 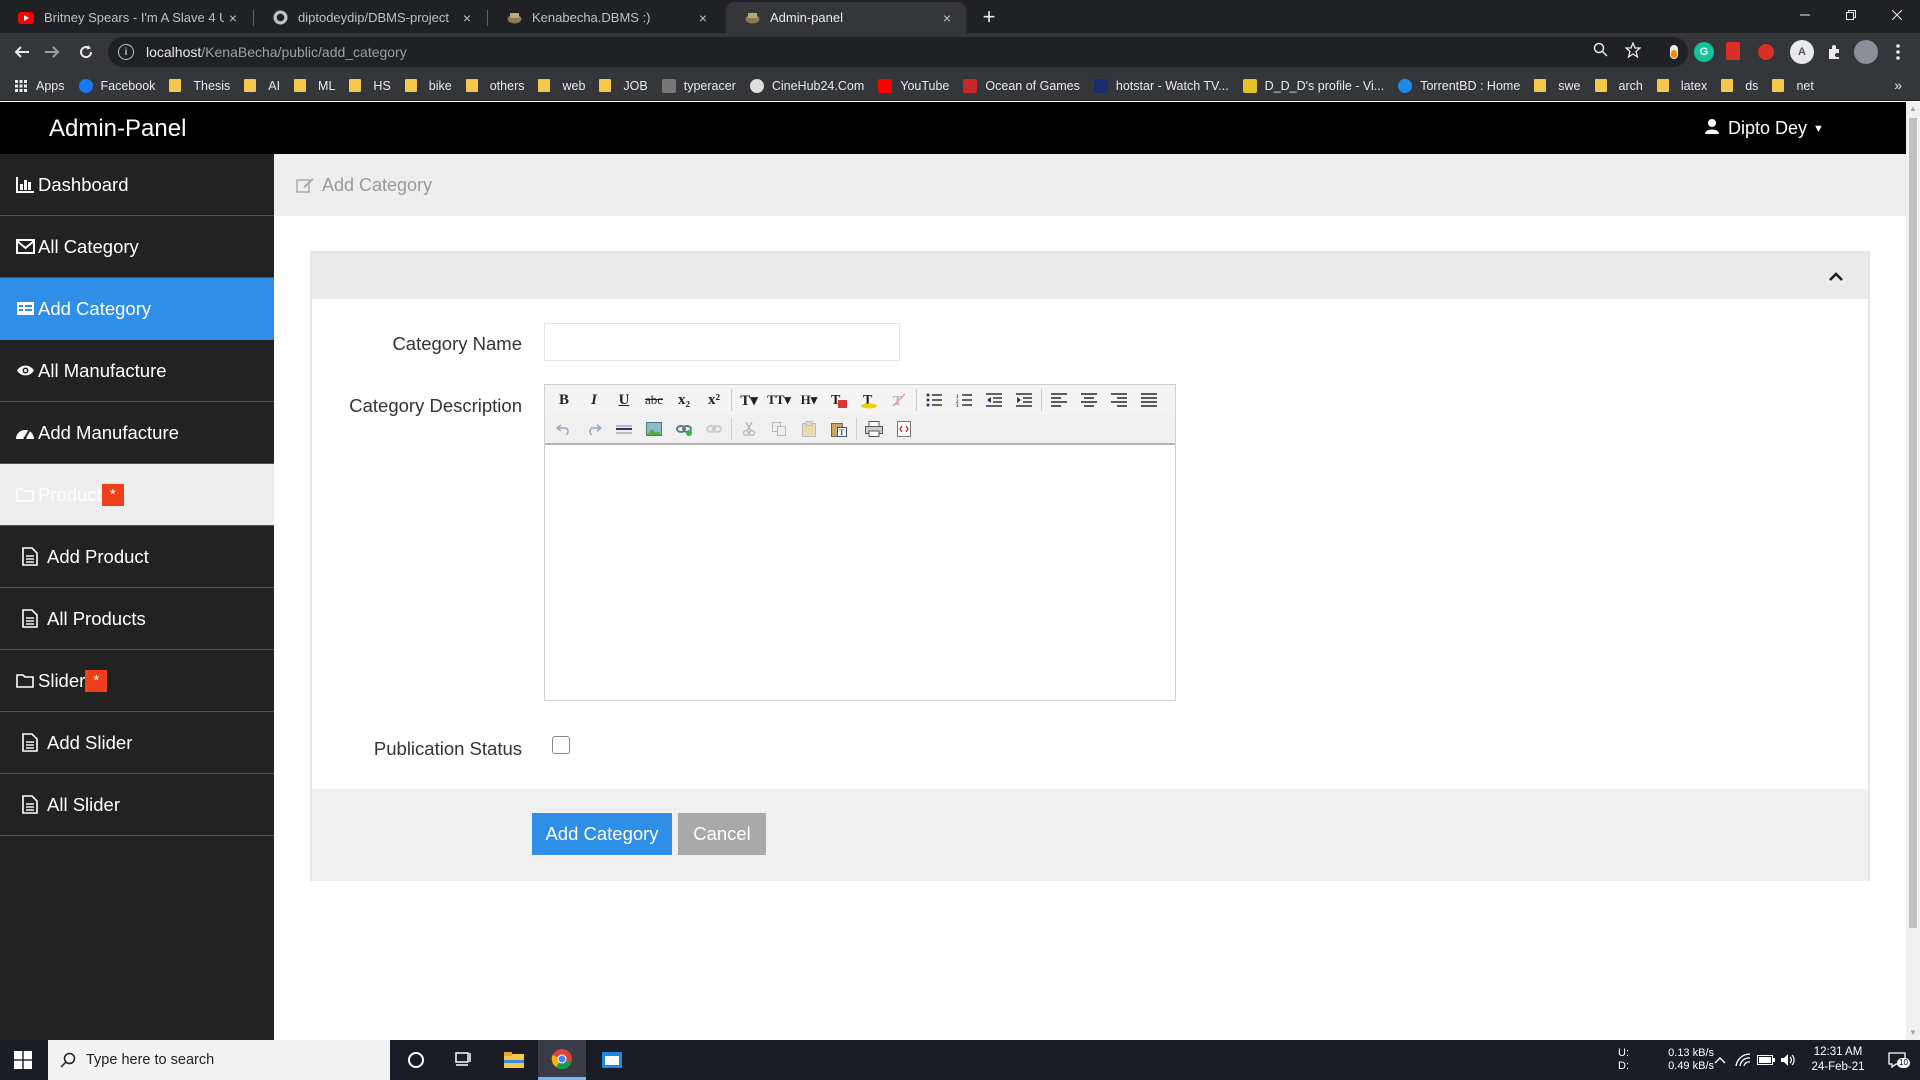 I want to click on back-icon, so click(x=22, y=52).